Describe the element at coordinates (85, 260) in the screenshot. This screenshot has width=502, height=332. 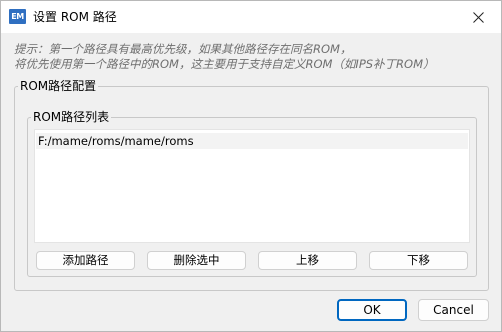
I see `add-path-button: 添加路径` at that location.